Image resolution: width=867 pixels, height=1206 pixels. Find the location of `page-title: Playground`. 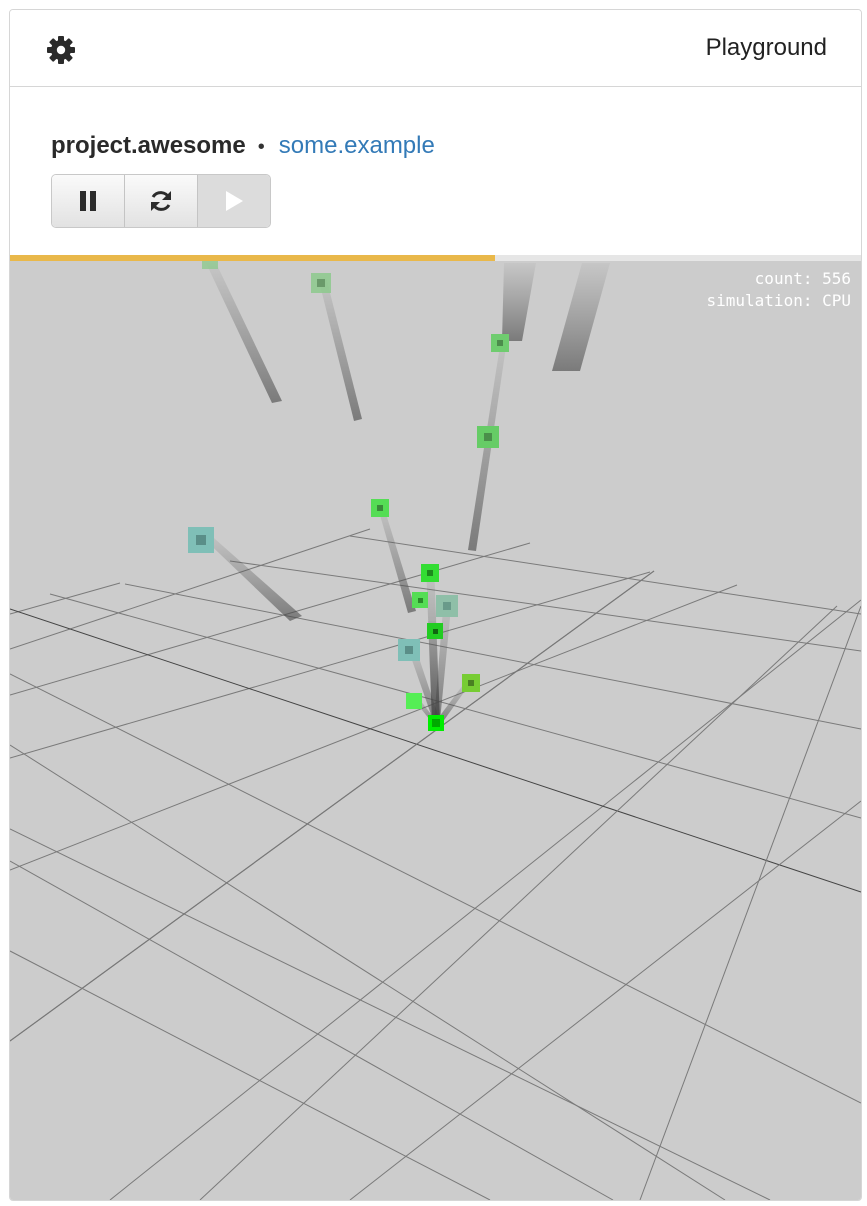

page-title: Playground is located at coordinates (766, 47).